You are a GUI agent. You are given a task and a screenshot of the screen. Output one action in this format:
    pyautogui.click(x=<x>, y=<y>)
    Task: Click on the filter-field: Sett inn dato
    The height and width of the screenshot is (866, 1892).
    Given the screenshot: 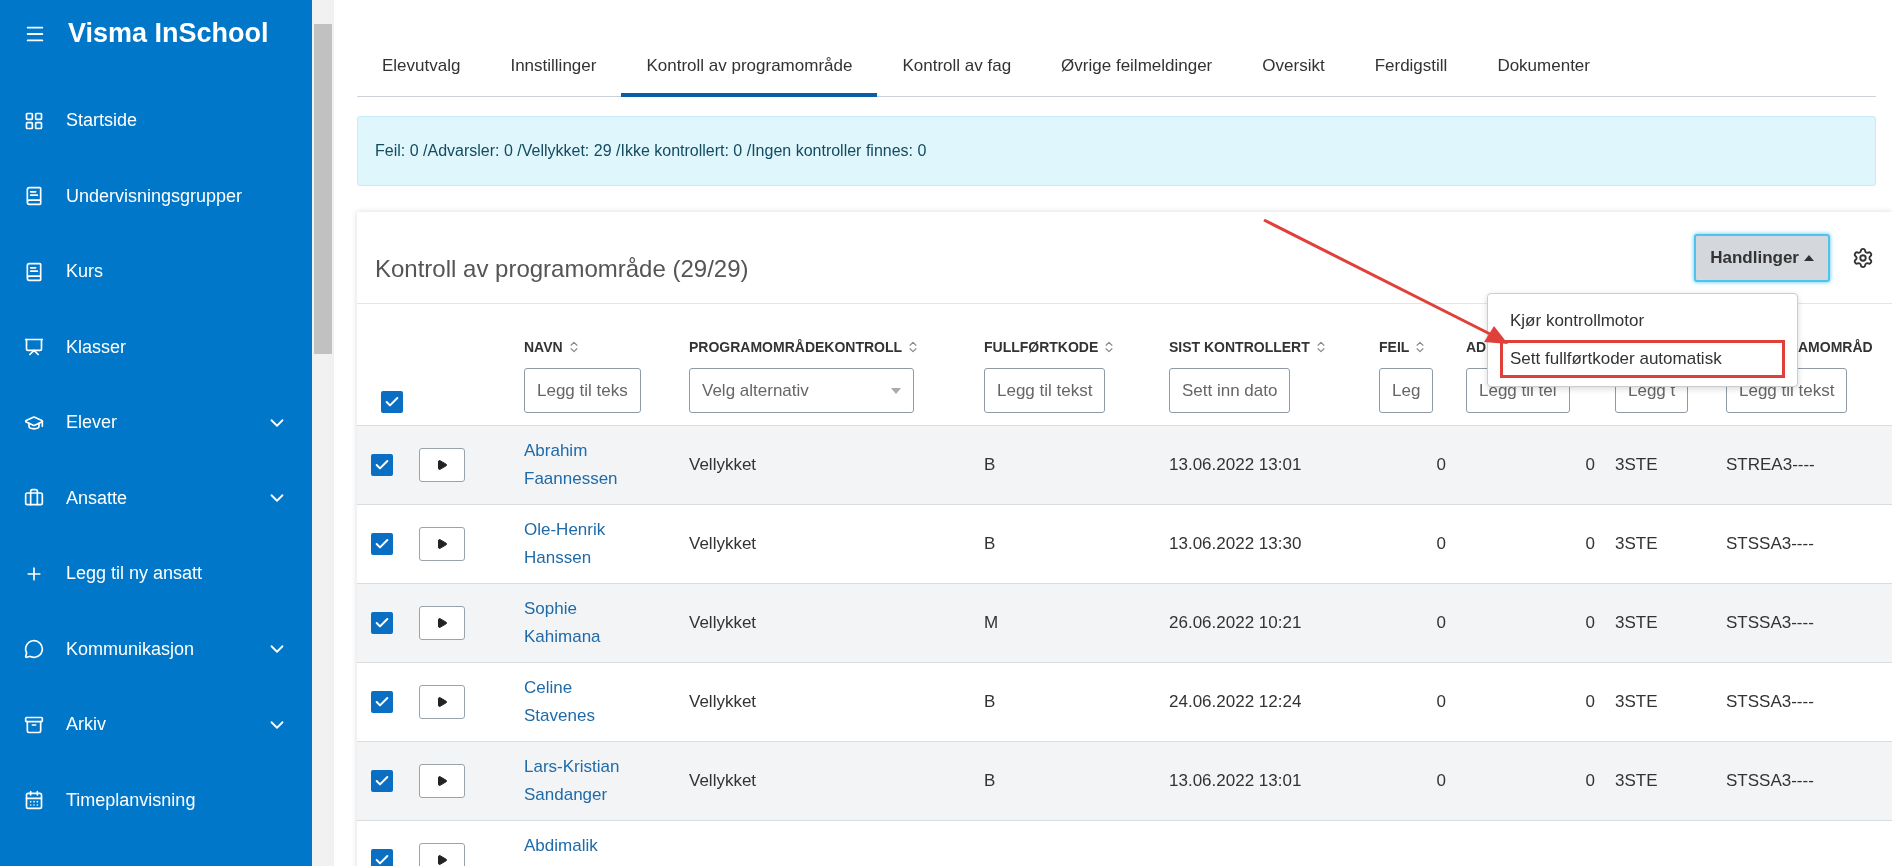 What is the action you would take?
    pyautogui.click(x=1230, y=390)
    